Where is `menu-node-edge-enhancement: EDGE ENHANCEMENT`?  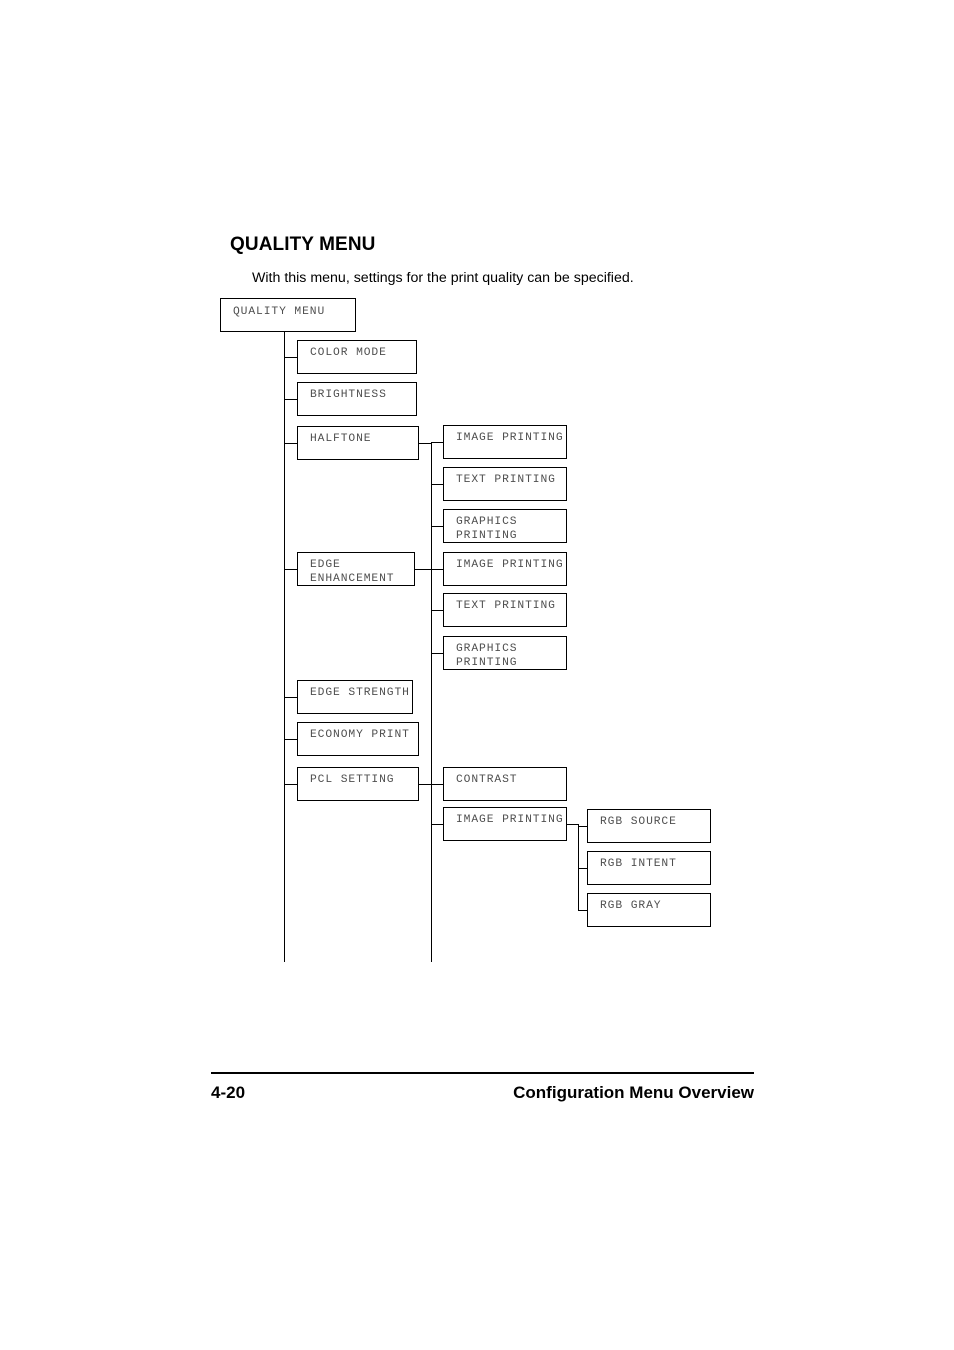 menu-node-edge-enhancement: EDGE ENHANCEMENT is located at coordinates (356, 569).